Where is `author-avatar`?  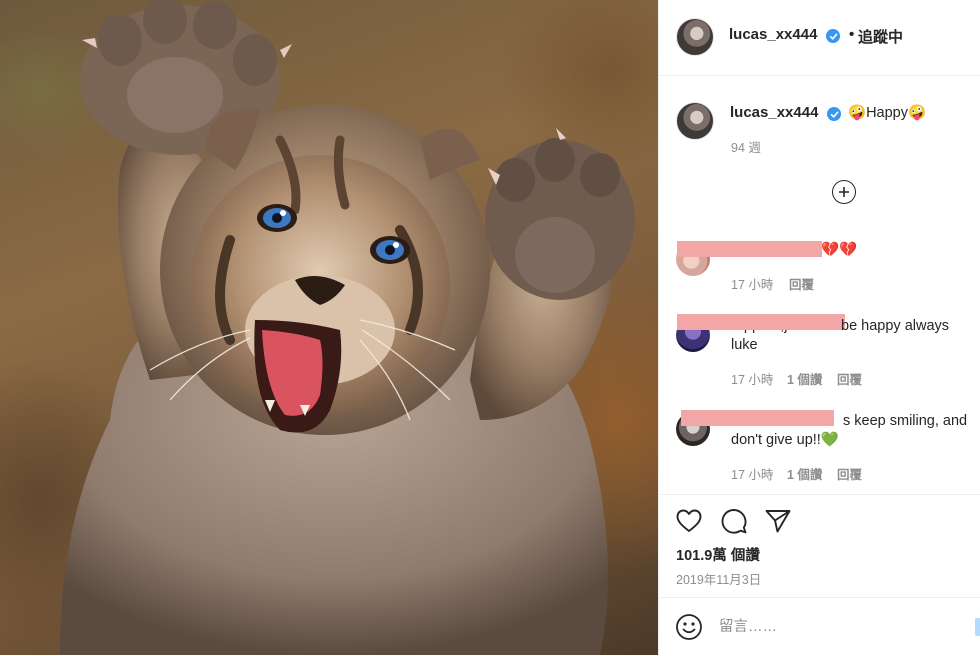 author-avatar is located at coordinates (695, 37).